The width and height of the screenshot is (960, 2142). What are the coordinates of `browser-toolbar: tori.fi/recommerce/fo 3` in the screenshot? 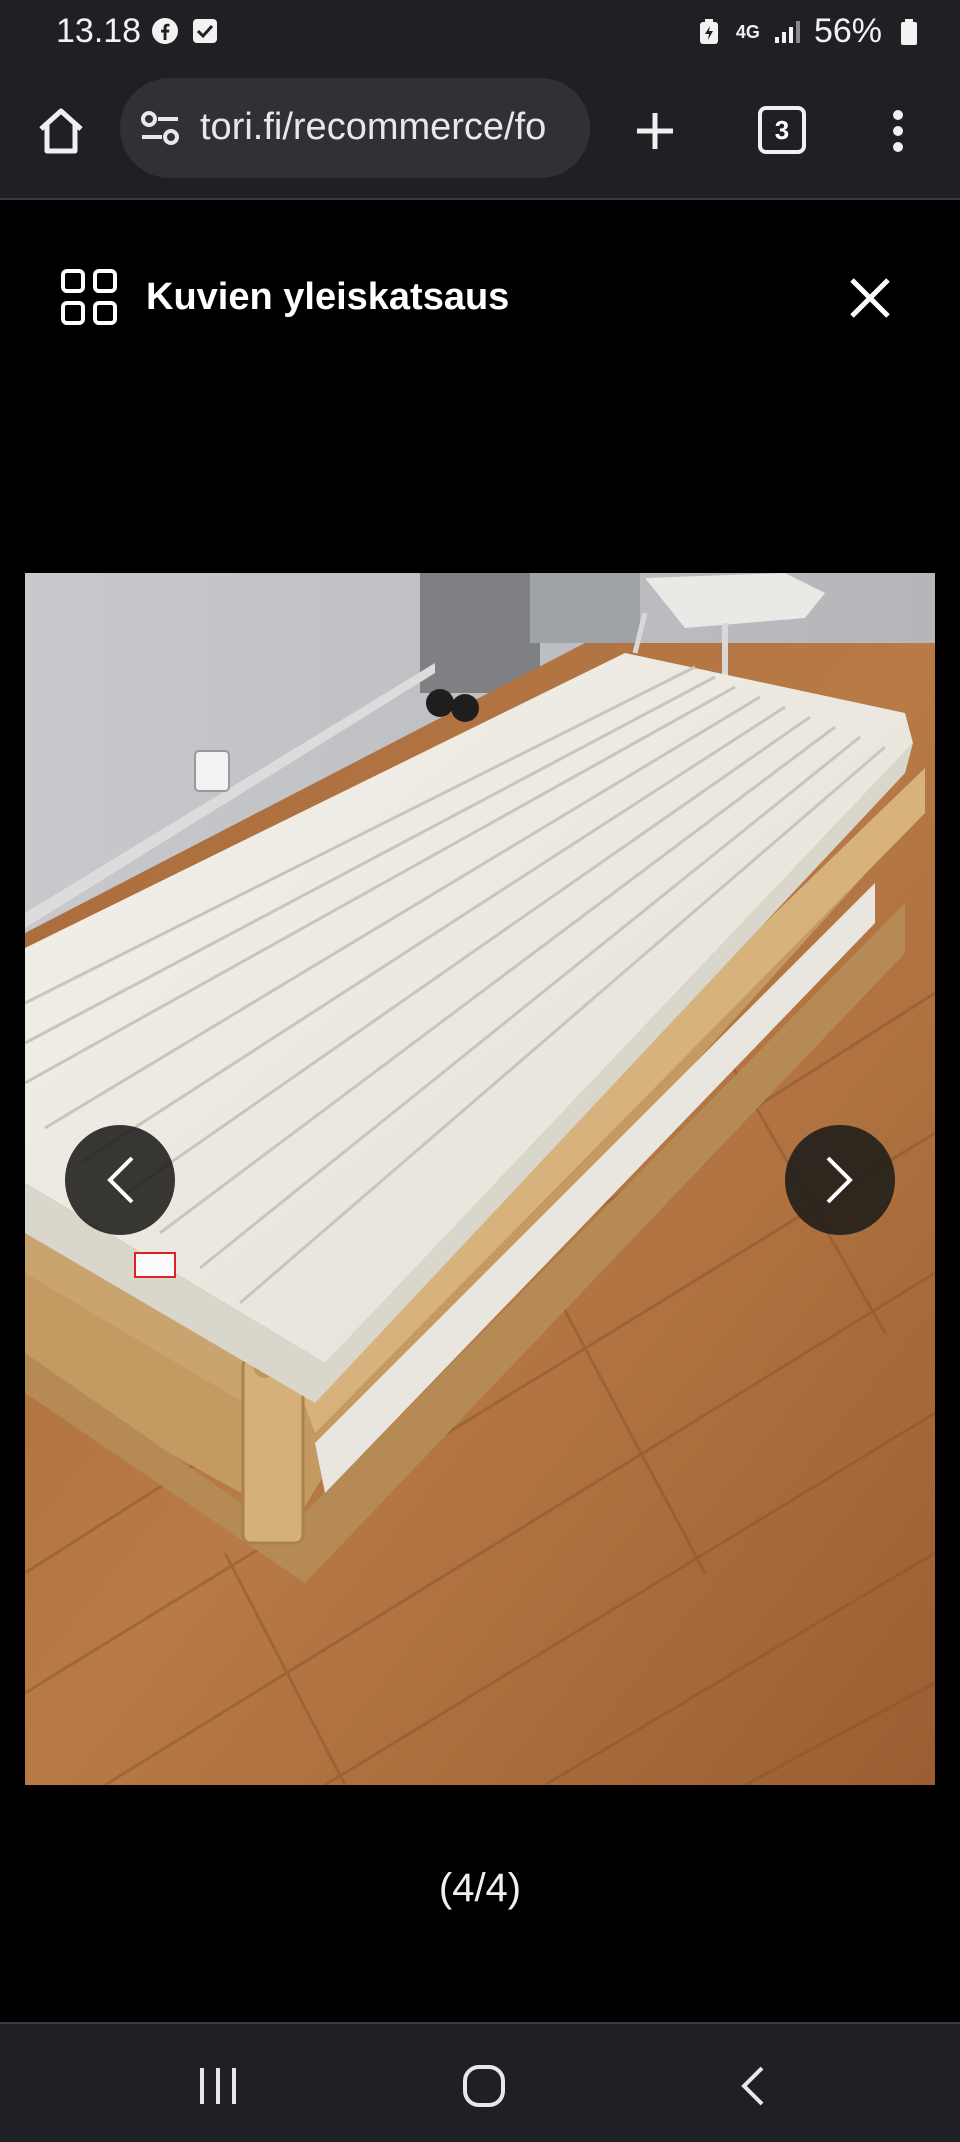 It's located at (480, 132).